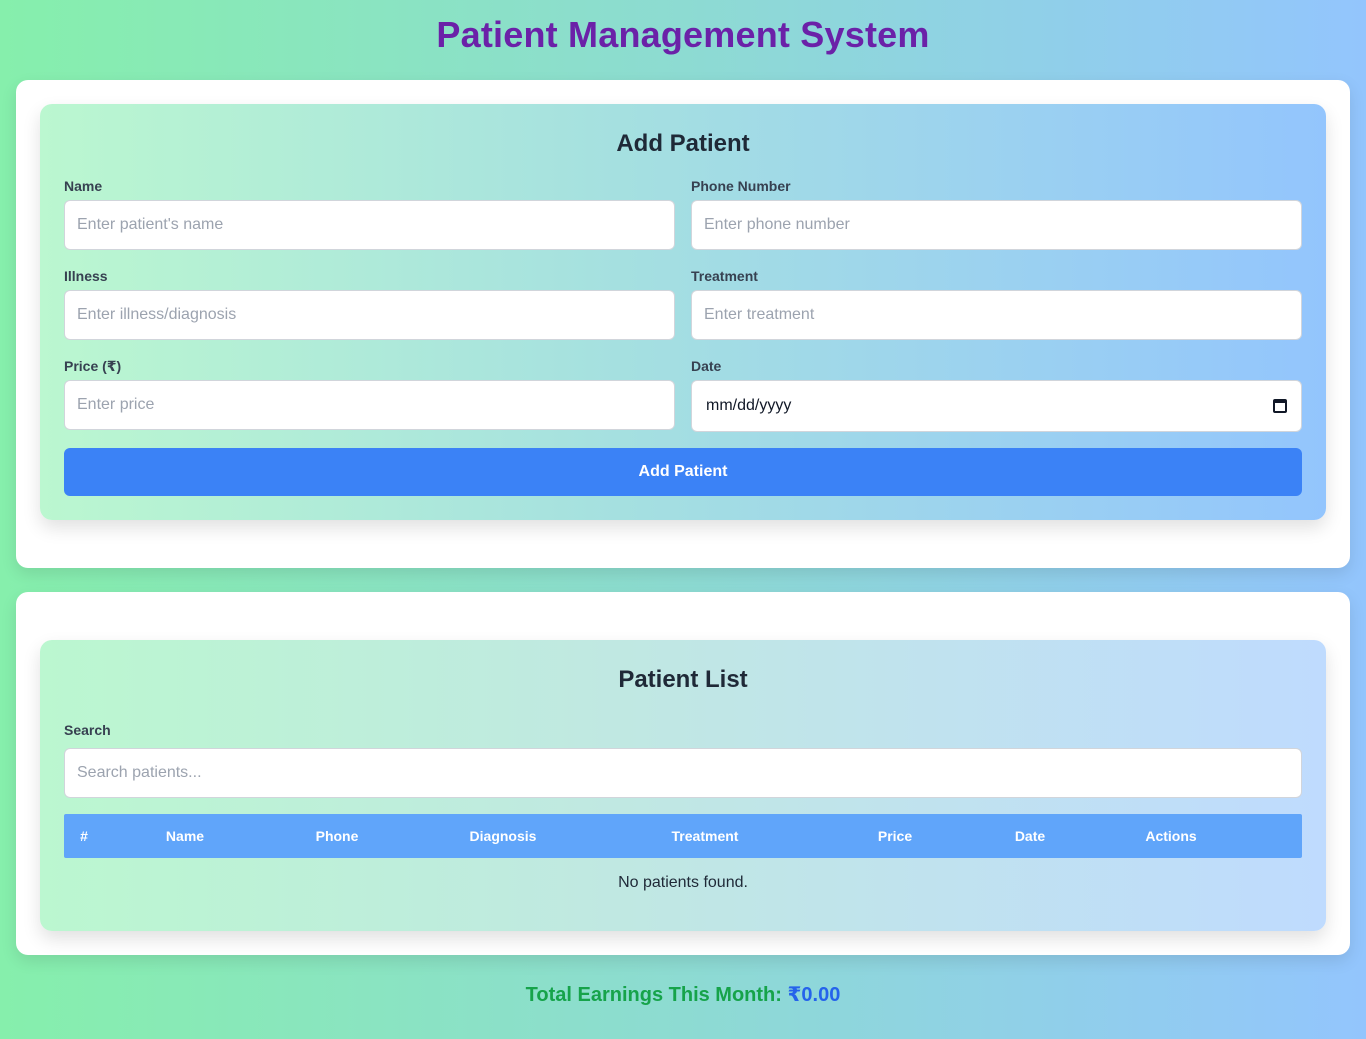 Image resolution: width=1366 pixels, height=1039 pixels. I want to click on column-header-date: Date, so click(1030, 836).